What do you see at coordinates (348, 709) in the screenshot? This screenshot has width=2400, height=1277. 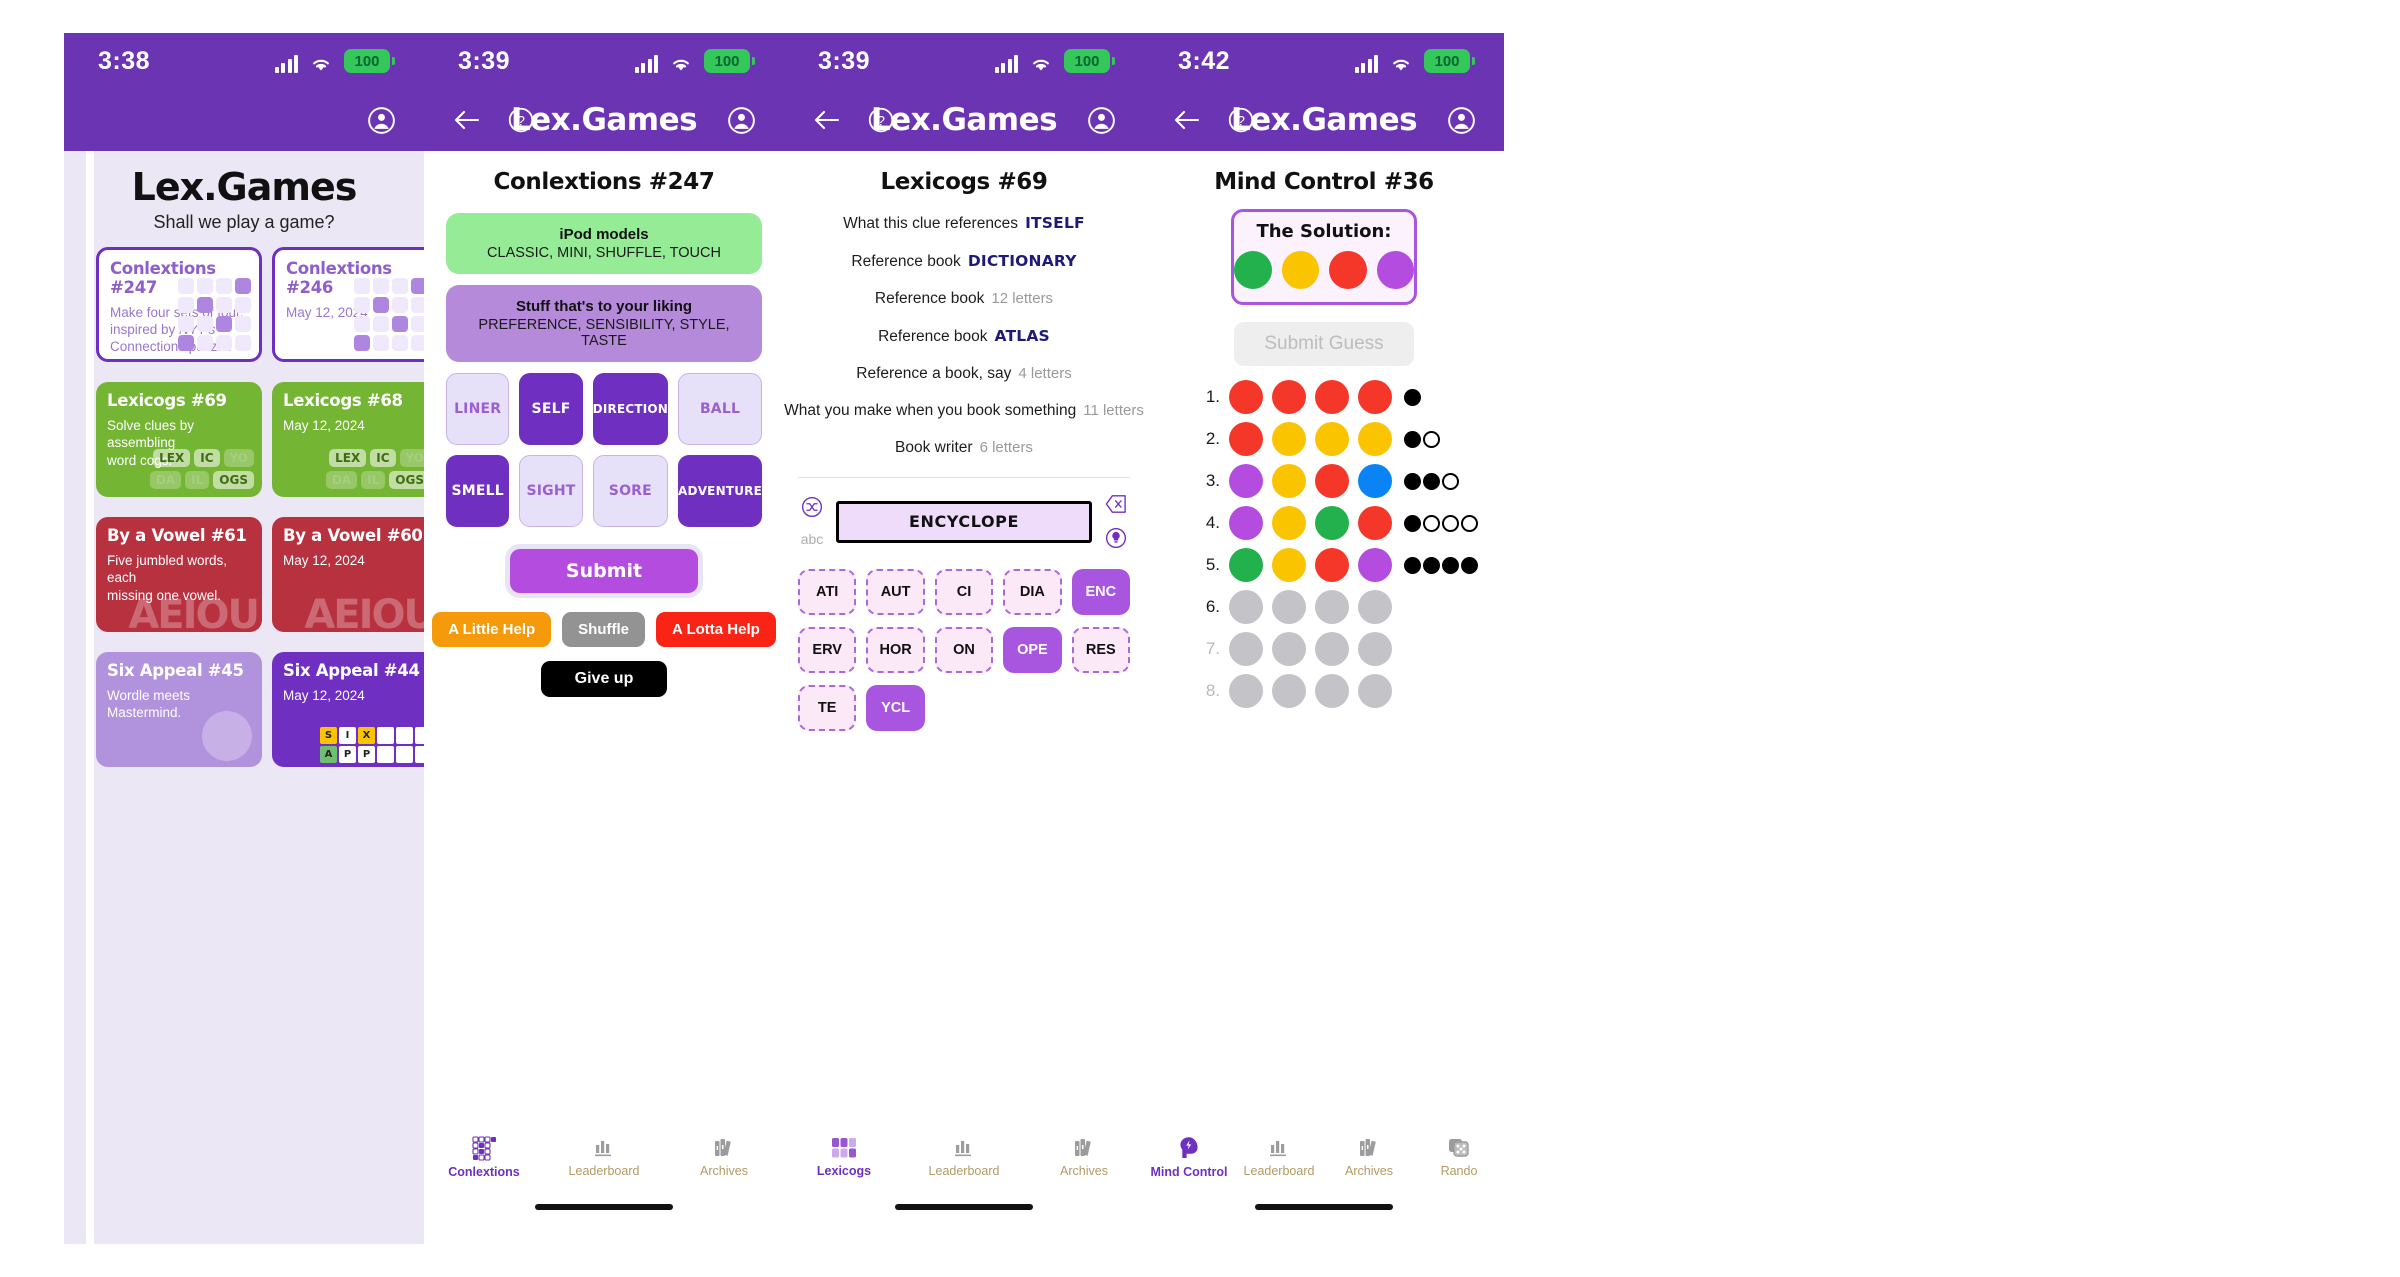 I see `game-card-six-appeal-44: Six Appeal #44 May 12, 2024 SIX APP` at bounding box center [348, 709].